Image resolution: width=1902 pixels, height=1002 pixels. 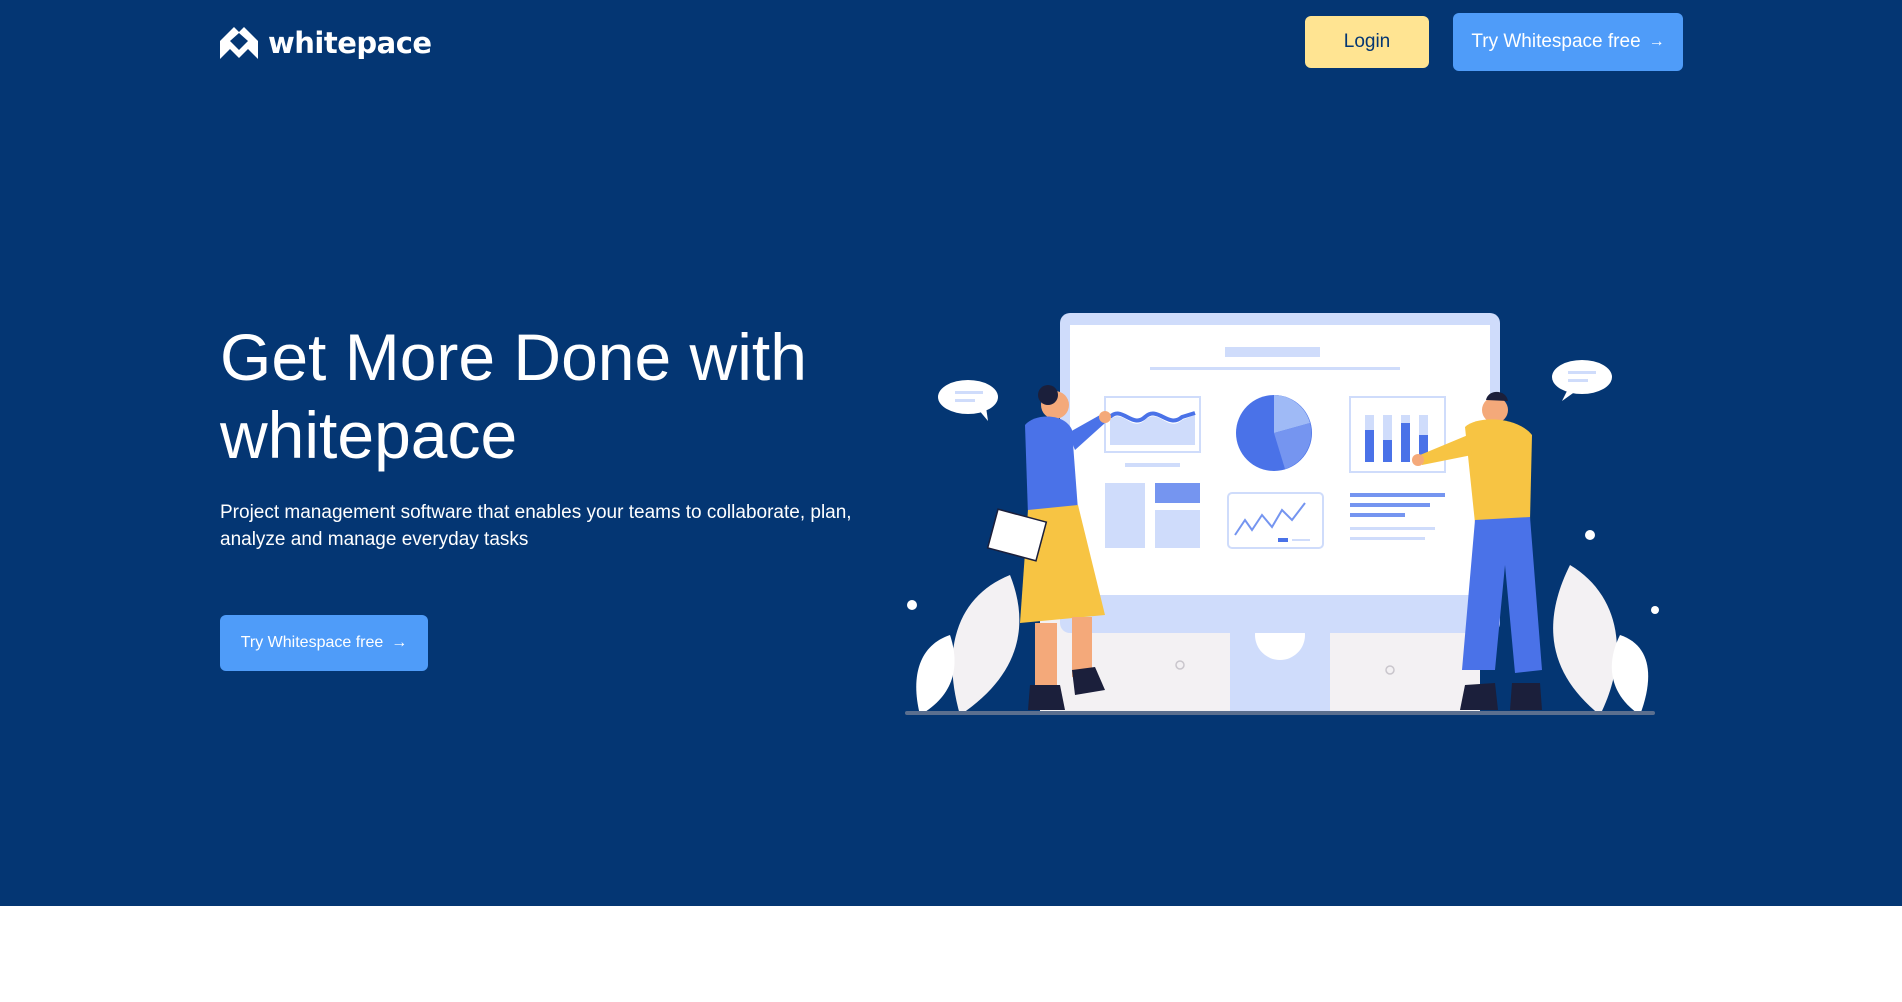 What do you see at coordinates (513, 396) in the screenshot?
I see `hero-headline: Get More Done with whitepace` at bounding box center [513, 396].